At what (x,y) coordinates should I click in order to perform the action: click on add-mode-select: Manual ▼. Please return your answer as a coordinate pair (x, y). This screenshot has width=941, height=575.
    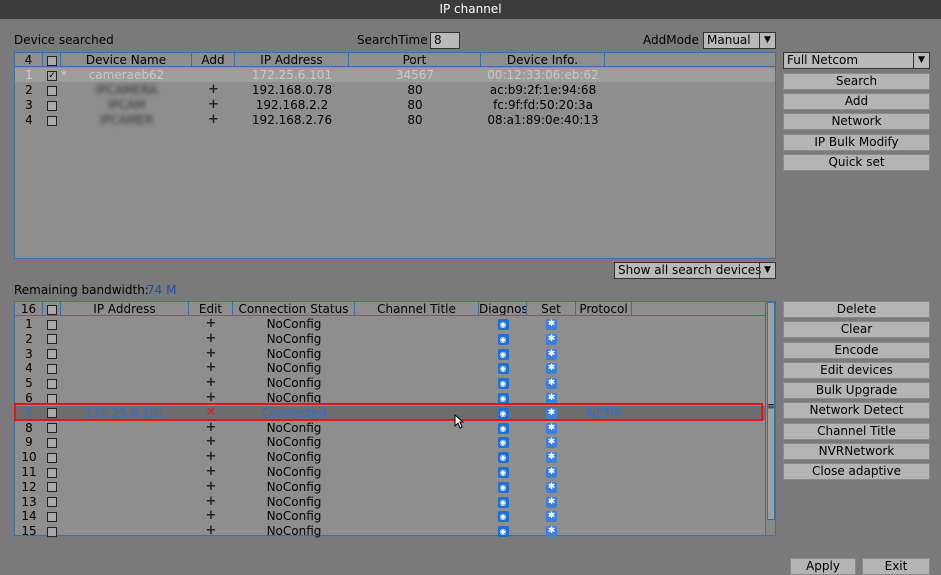
    Looking at the image, I should click on (739, 40).